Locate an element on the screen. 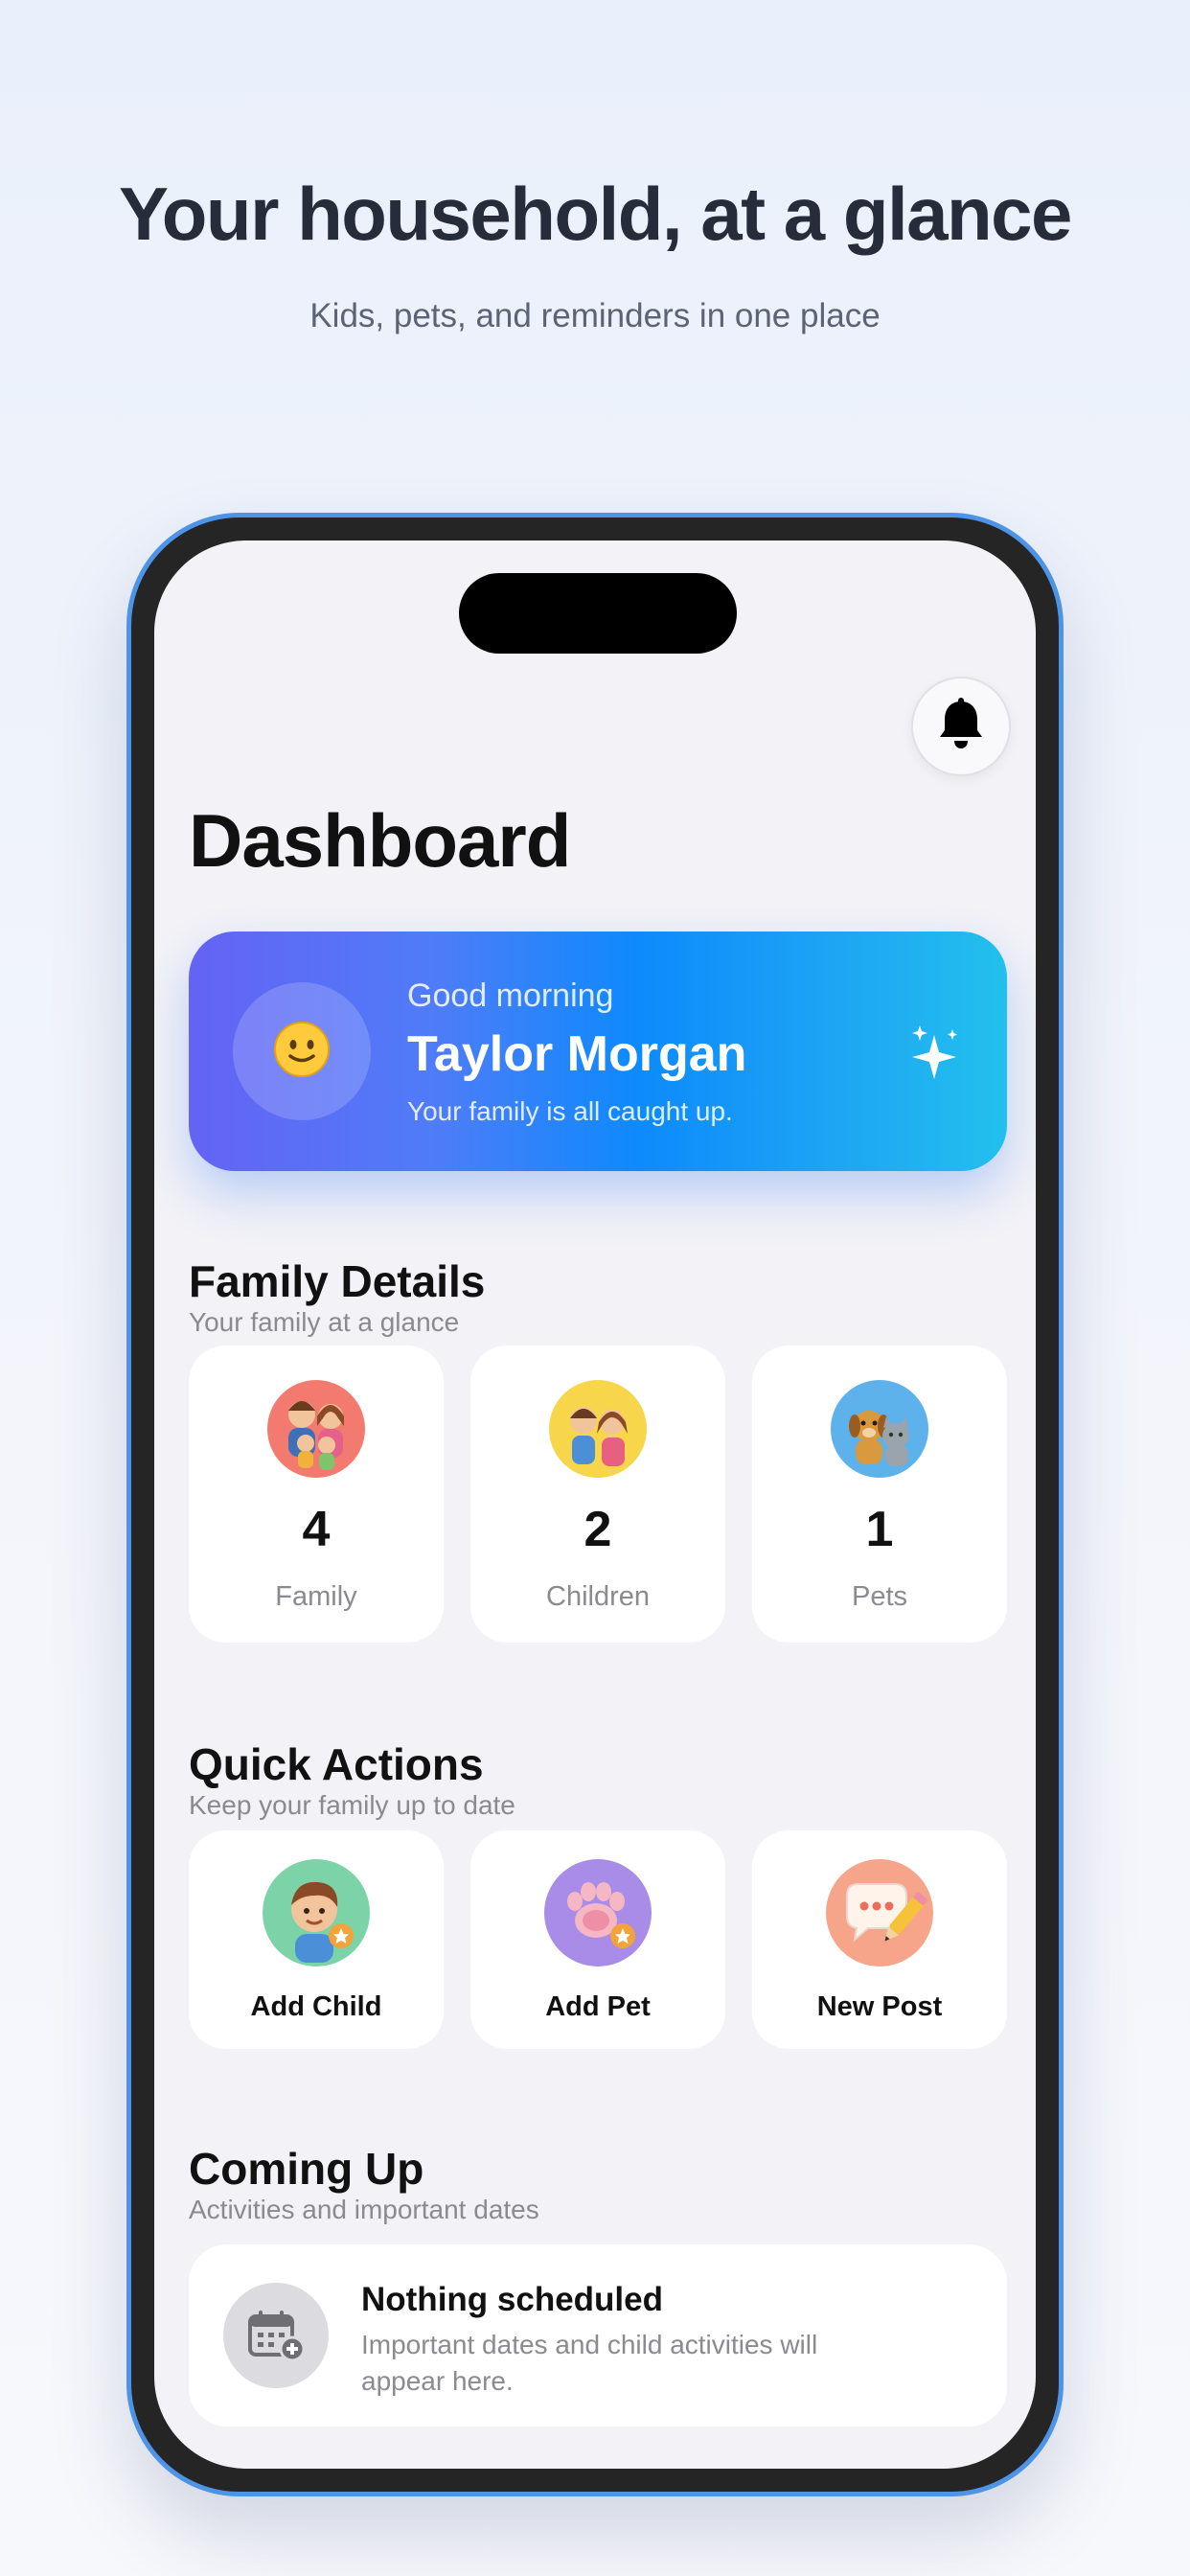 Image resolution: width=1190 pixels, height=2576 pixels. children-count: 2 is located at coordinates (598, 1529).